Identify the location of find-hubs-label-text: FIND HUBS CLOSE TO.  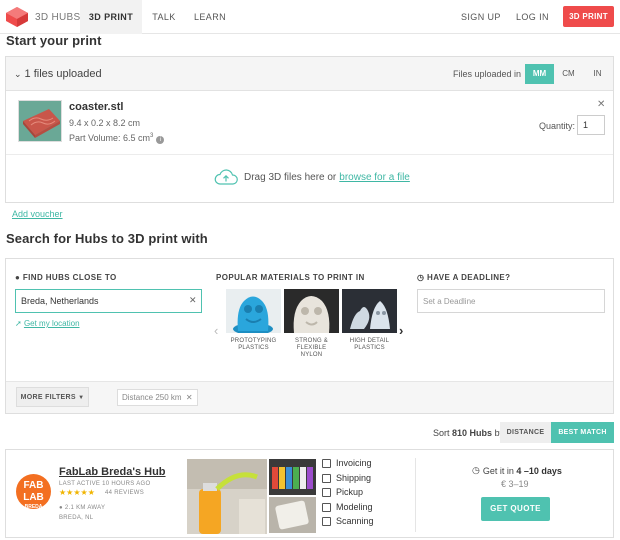
(69, 277).